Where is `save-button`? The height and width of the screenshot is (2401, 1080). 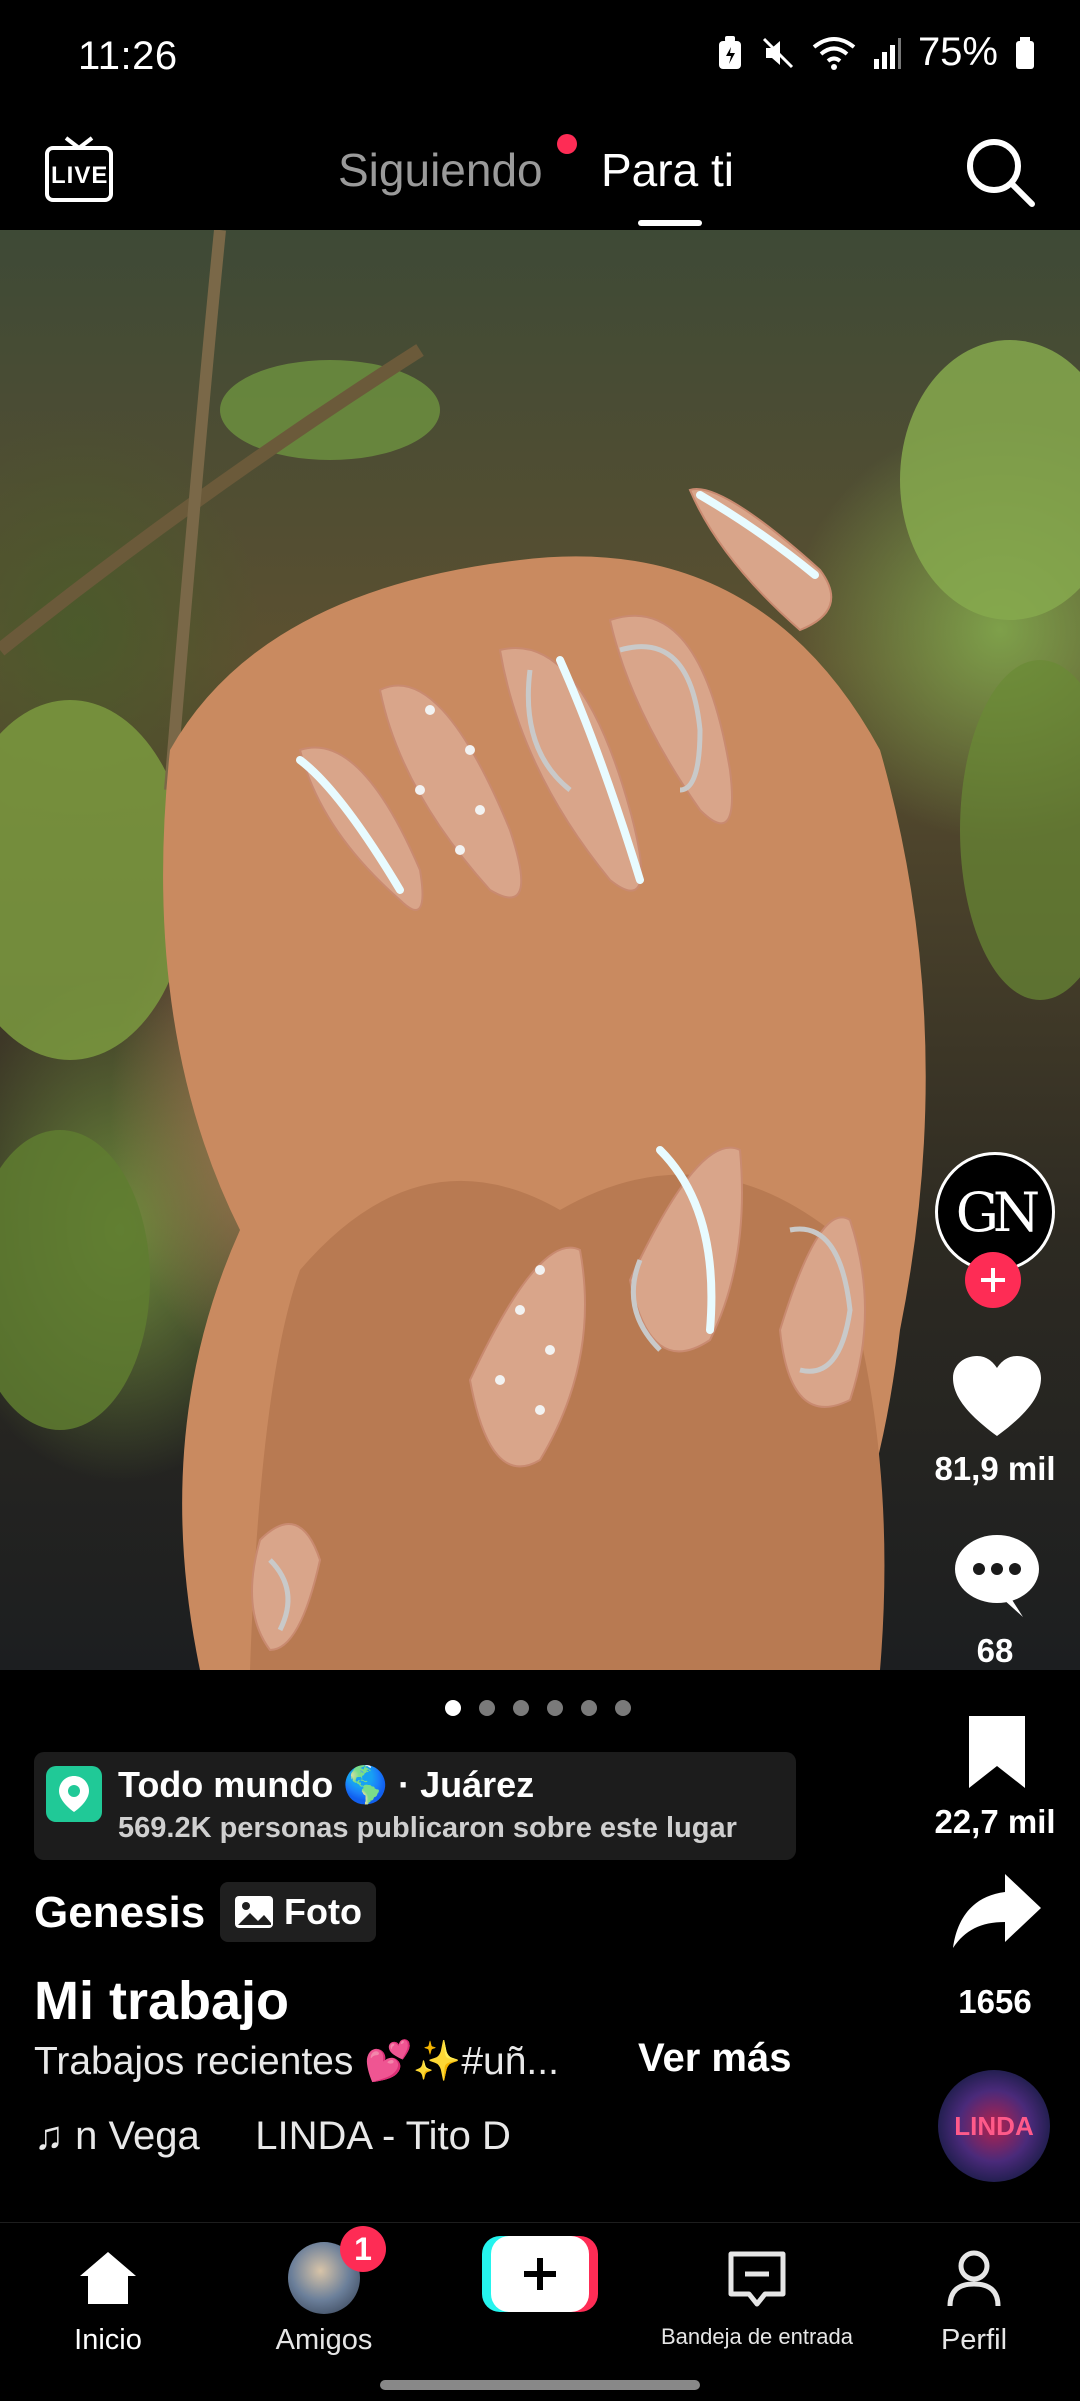
save-button is located at coordinates (1005, 1757).